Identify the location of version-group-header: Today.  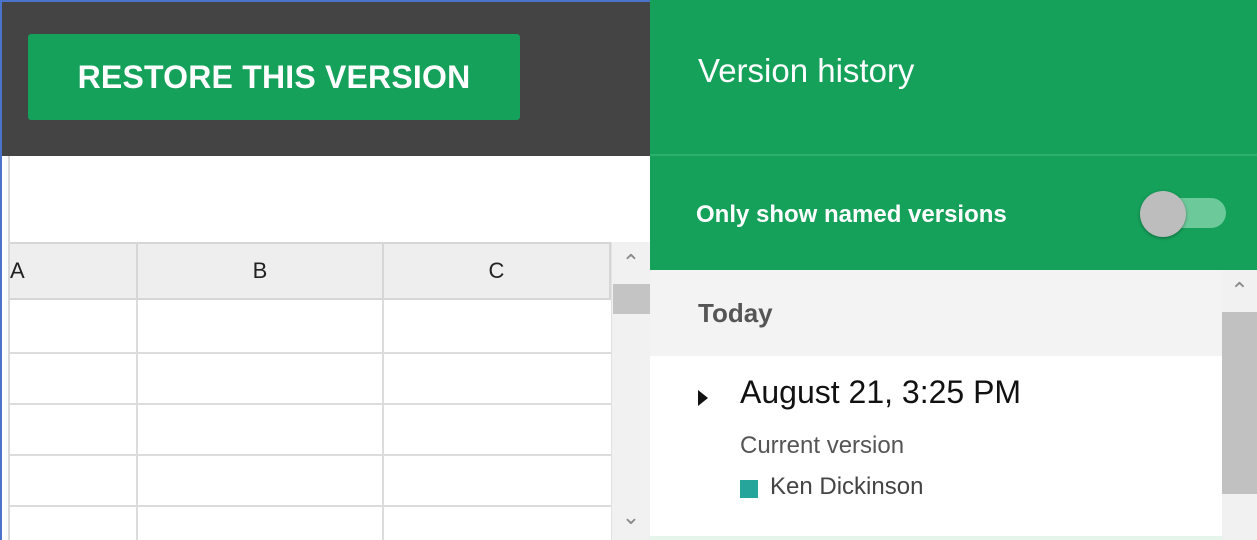
(936, 313).